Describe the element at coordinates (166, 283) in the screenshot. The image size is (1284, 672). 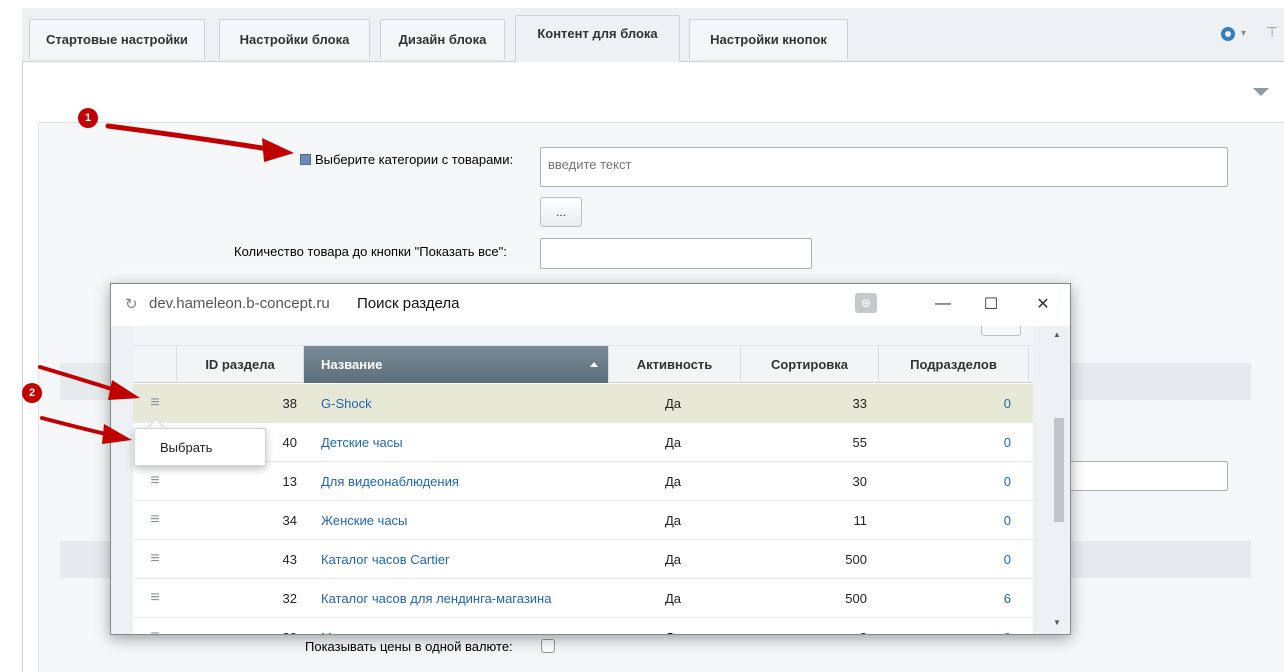
I see `annotation-arrows` at that location.